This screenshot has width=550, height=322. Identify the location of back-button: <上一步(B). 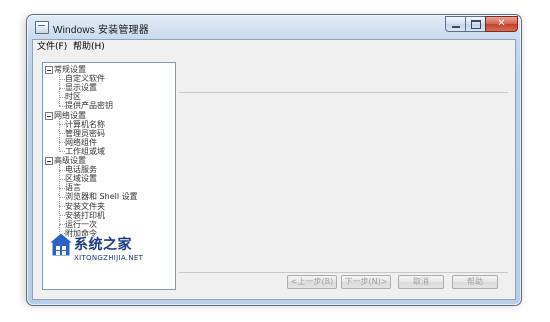
(312, 282).